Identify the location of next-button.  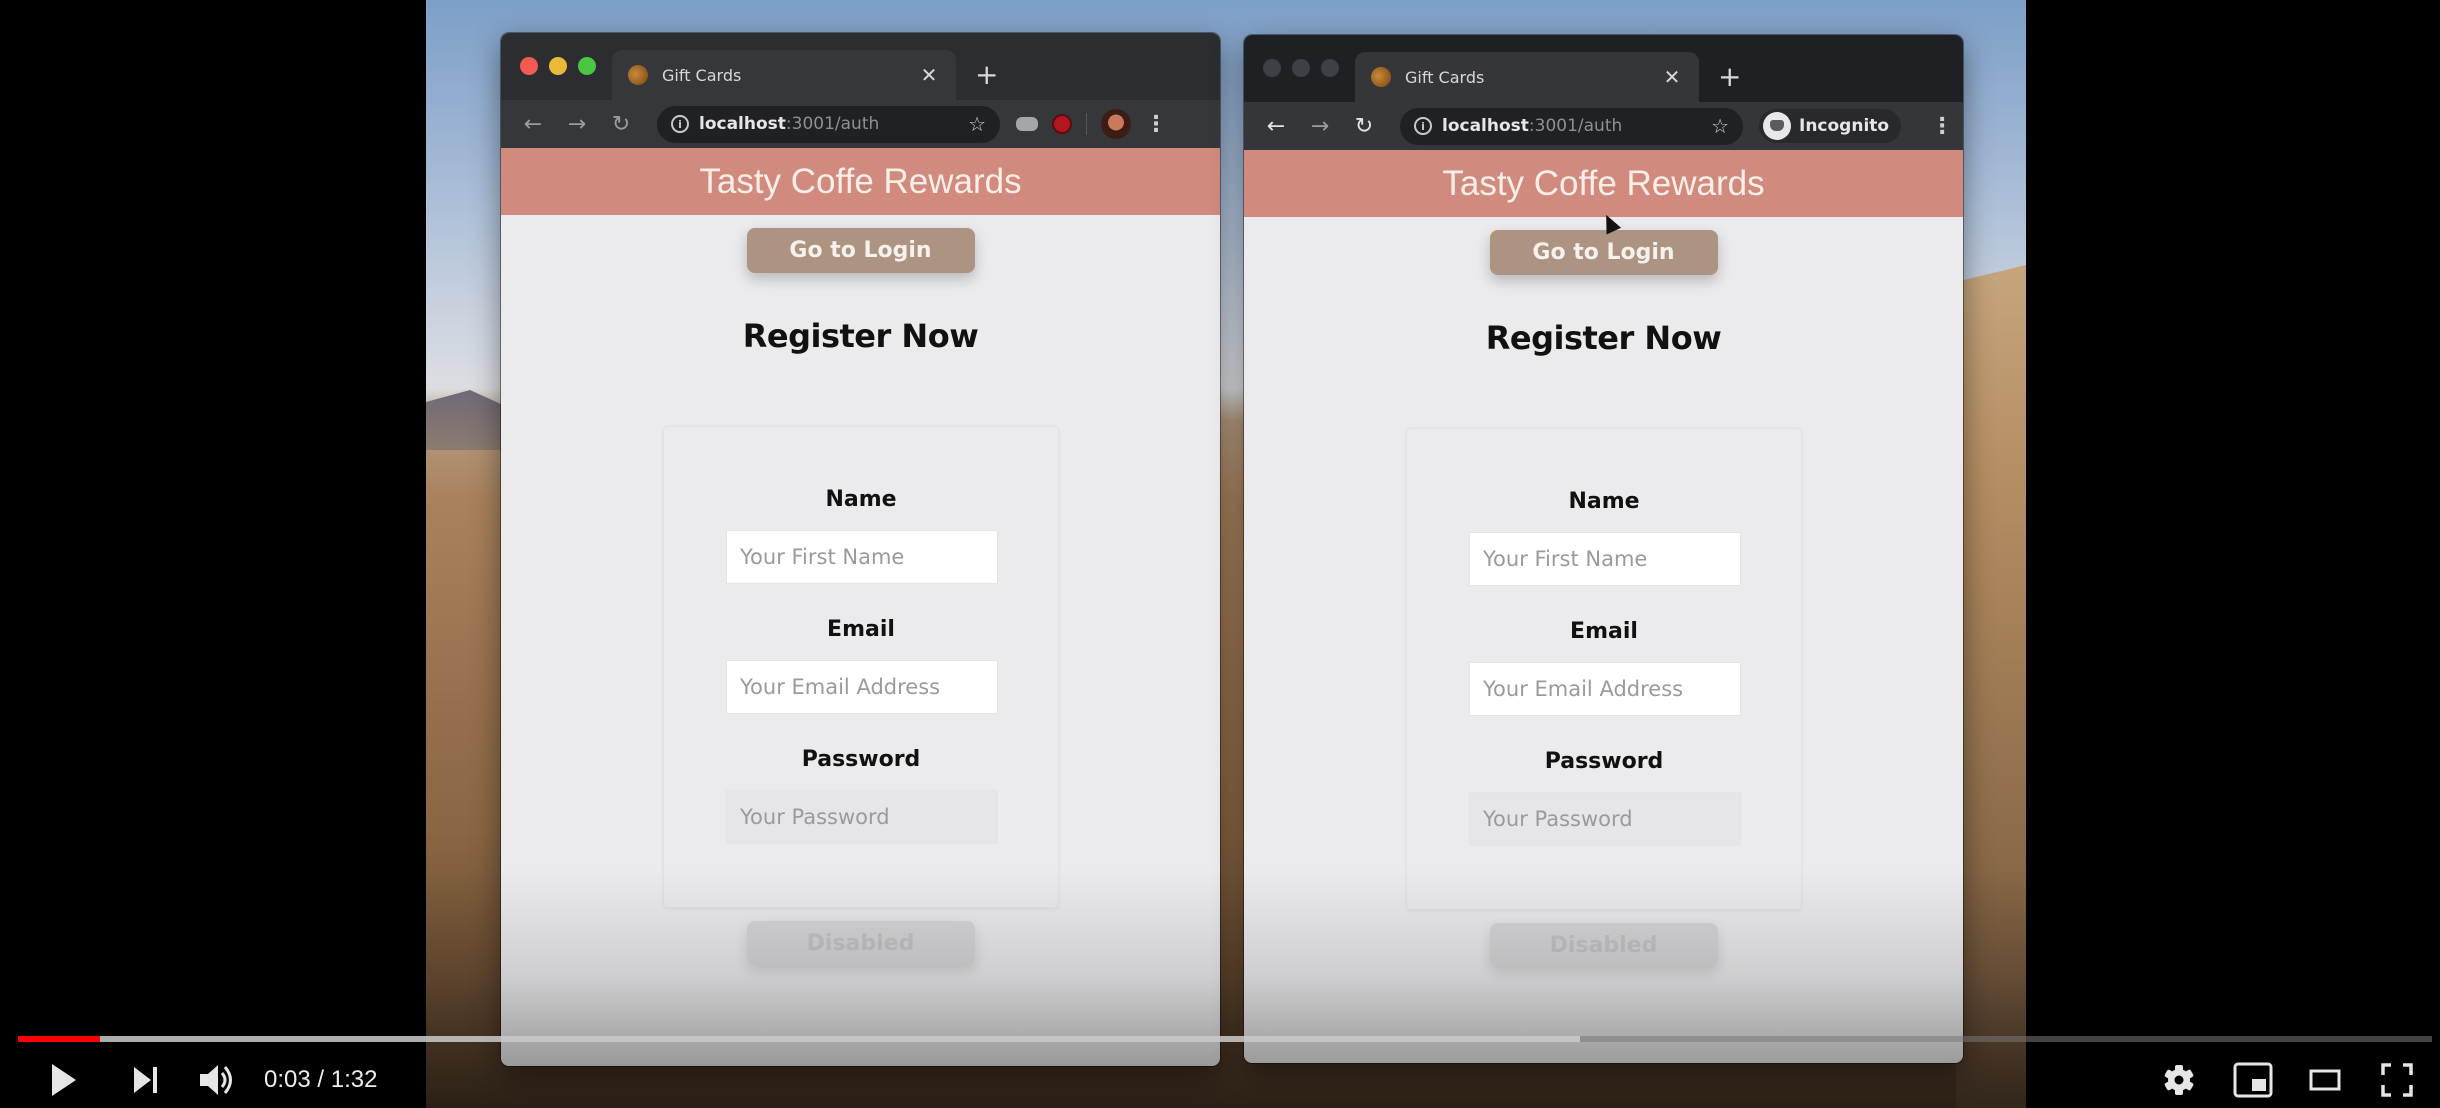
(146, 1080).